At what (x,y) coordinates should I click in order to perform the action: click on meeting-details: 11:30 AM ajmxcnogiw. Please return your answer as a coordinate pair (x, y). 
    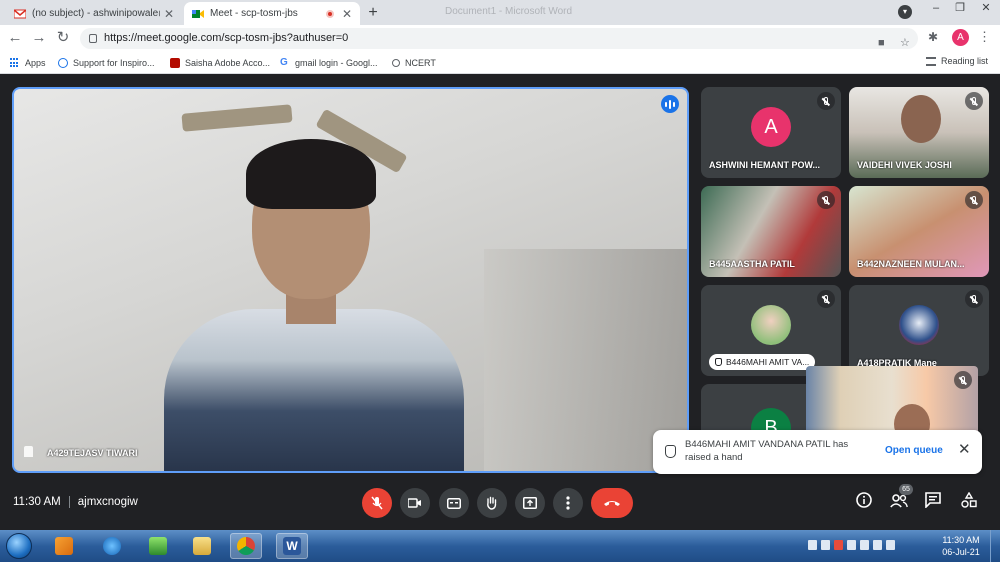
    Looking at the image, I should click on (75, 502).